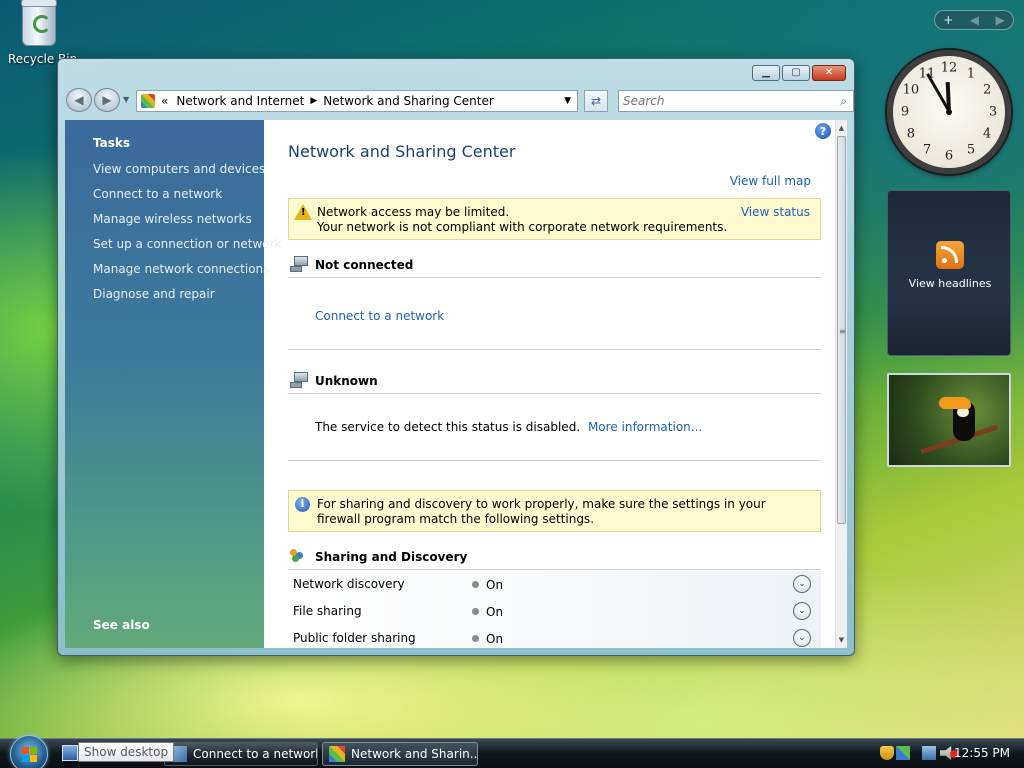 This screenshot has height=768, width=1024. What do you see at coordinates (927, 150) in the screenshot?
I see `clock-numeral: 7` at bounding box center [927, 150].